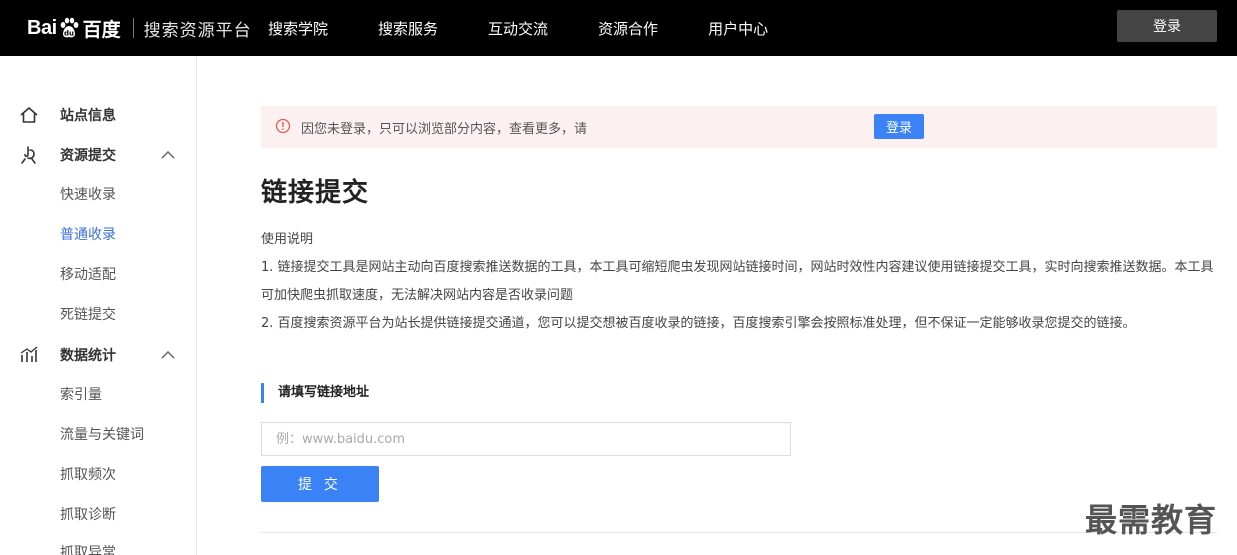 The height and width of the screenshot is (555, 1237). I want to click on sidebar-item-traffic-keywords: 流量与关键词, so click(102, 434).